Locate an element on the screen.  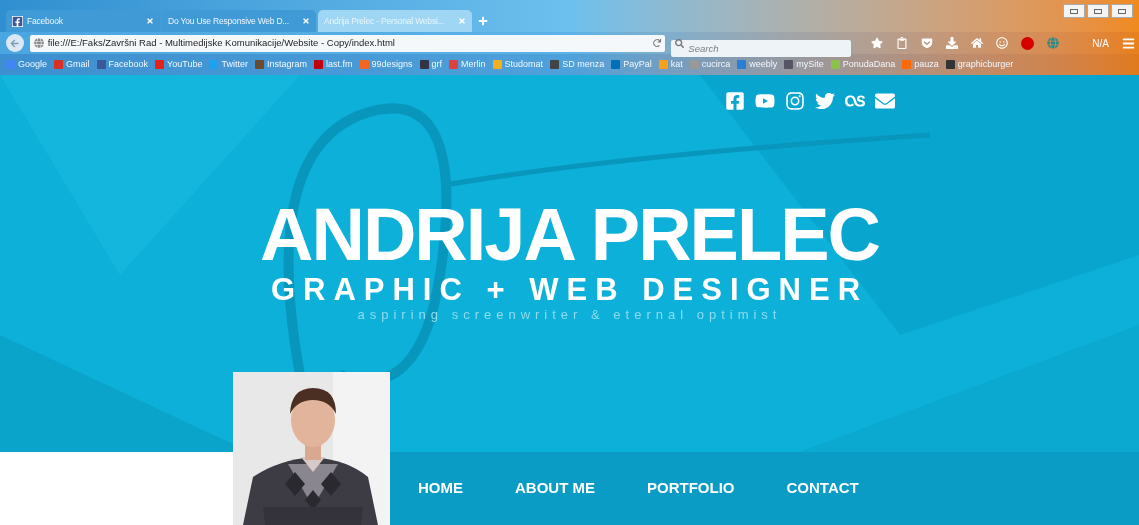
bookmark: Facebook is located at coordinates (122, 64).